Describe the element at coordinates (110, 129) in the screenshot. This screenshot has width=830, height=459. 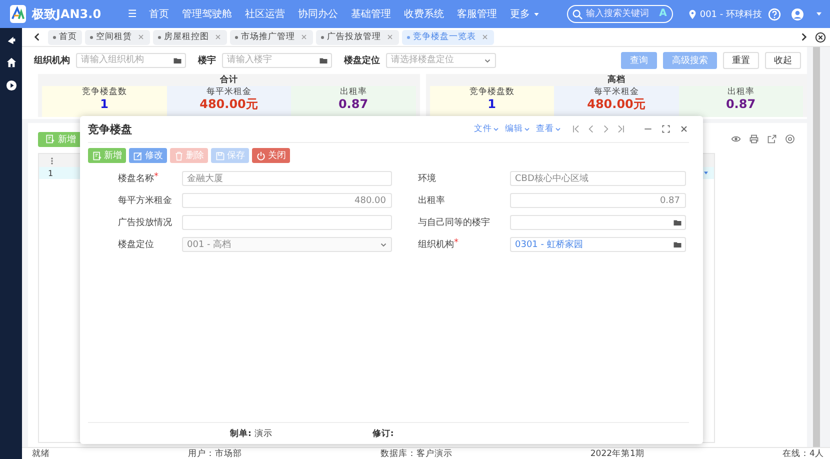
I see `dialog-title: 竞争楼盘` at that location.